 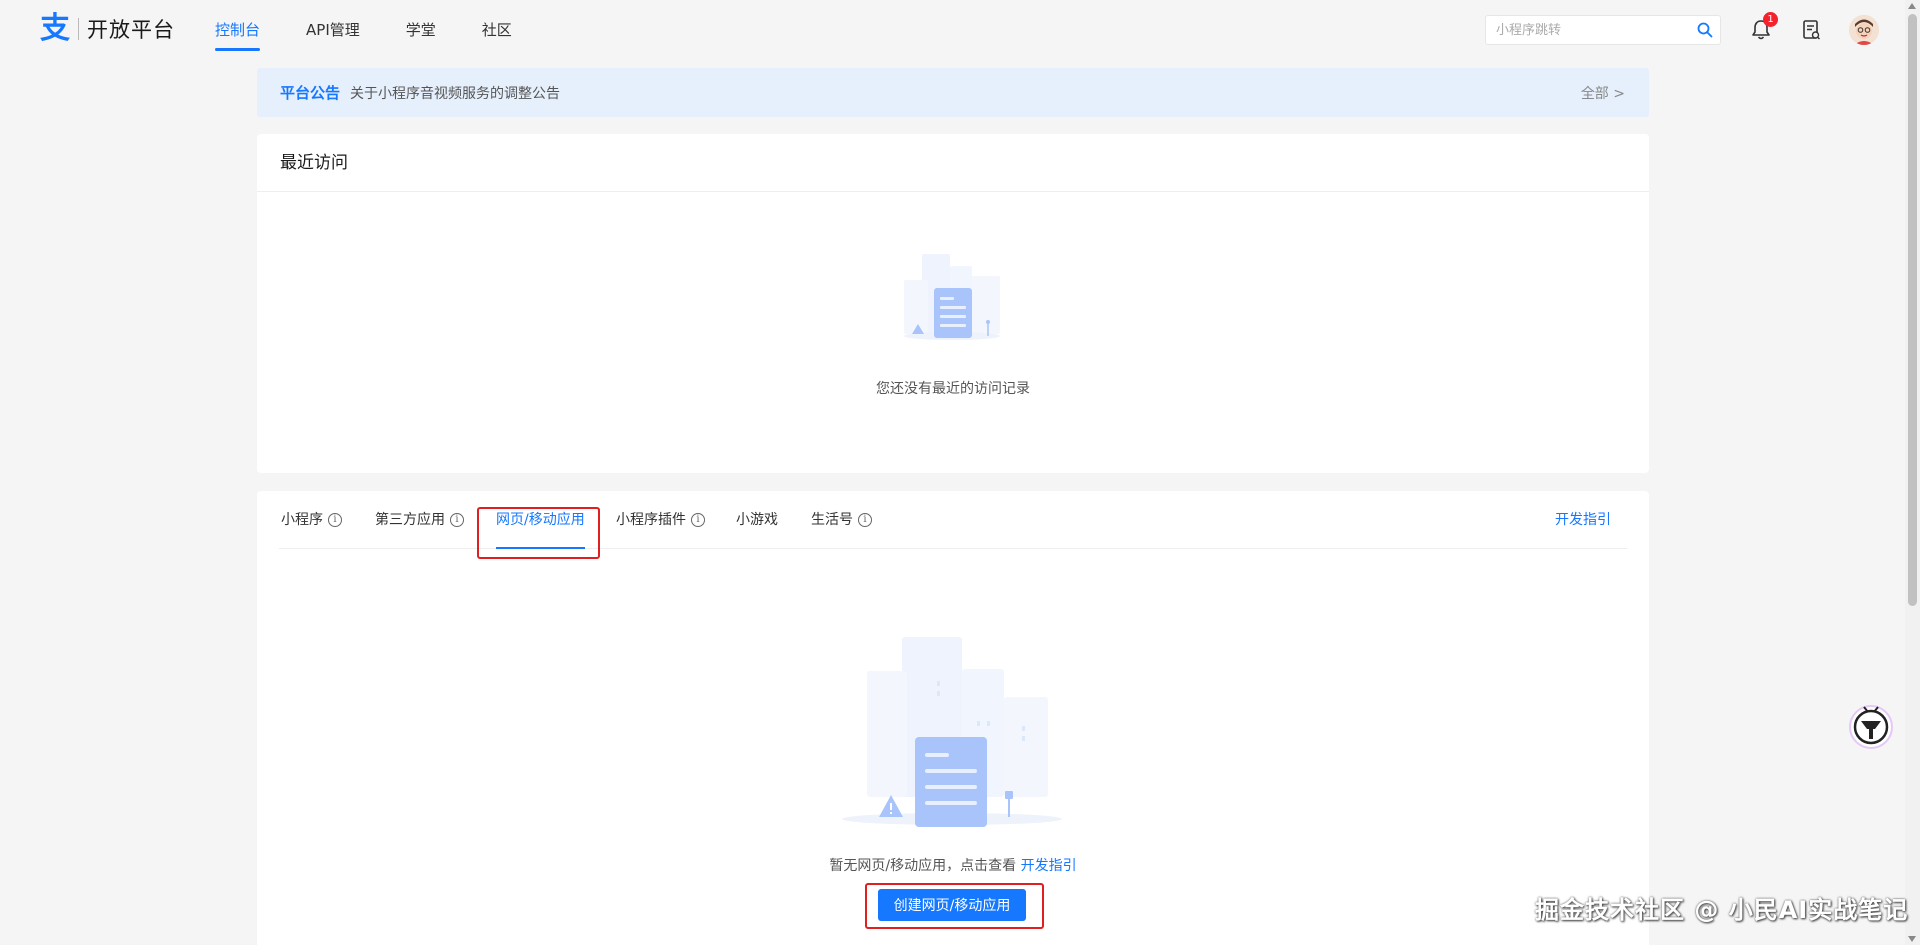 What do you see at coordinates (386, 30) in the screenshot?
I see `main-nav: 控制台 API管理 学堂 社区` at bounding box center [386, 30].